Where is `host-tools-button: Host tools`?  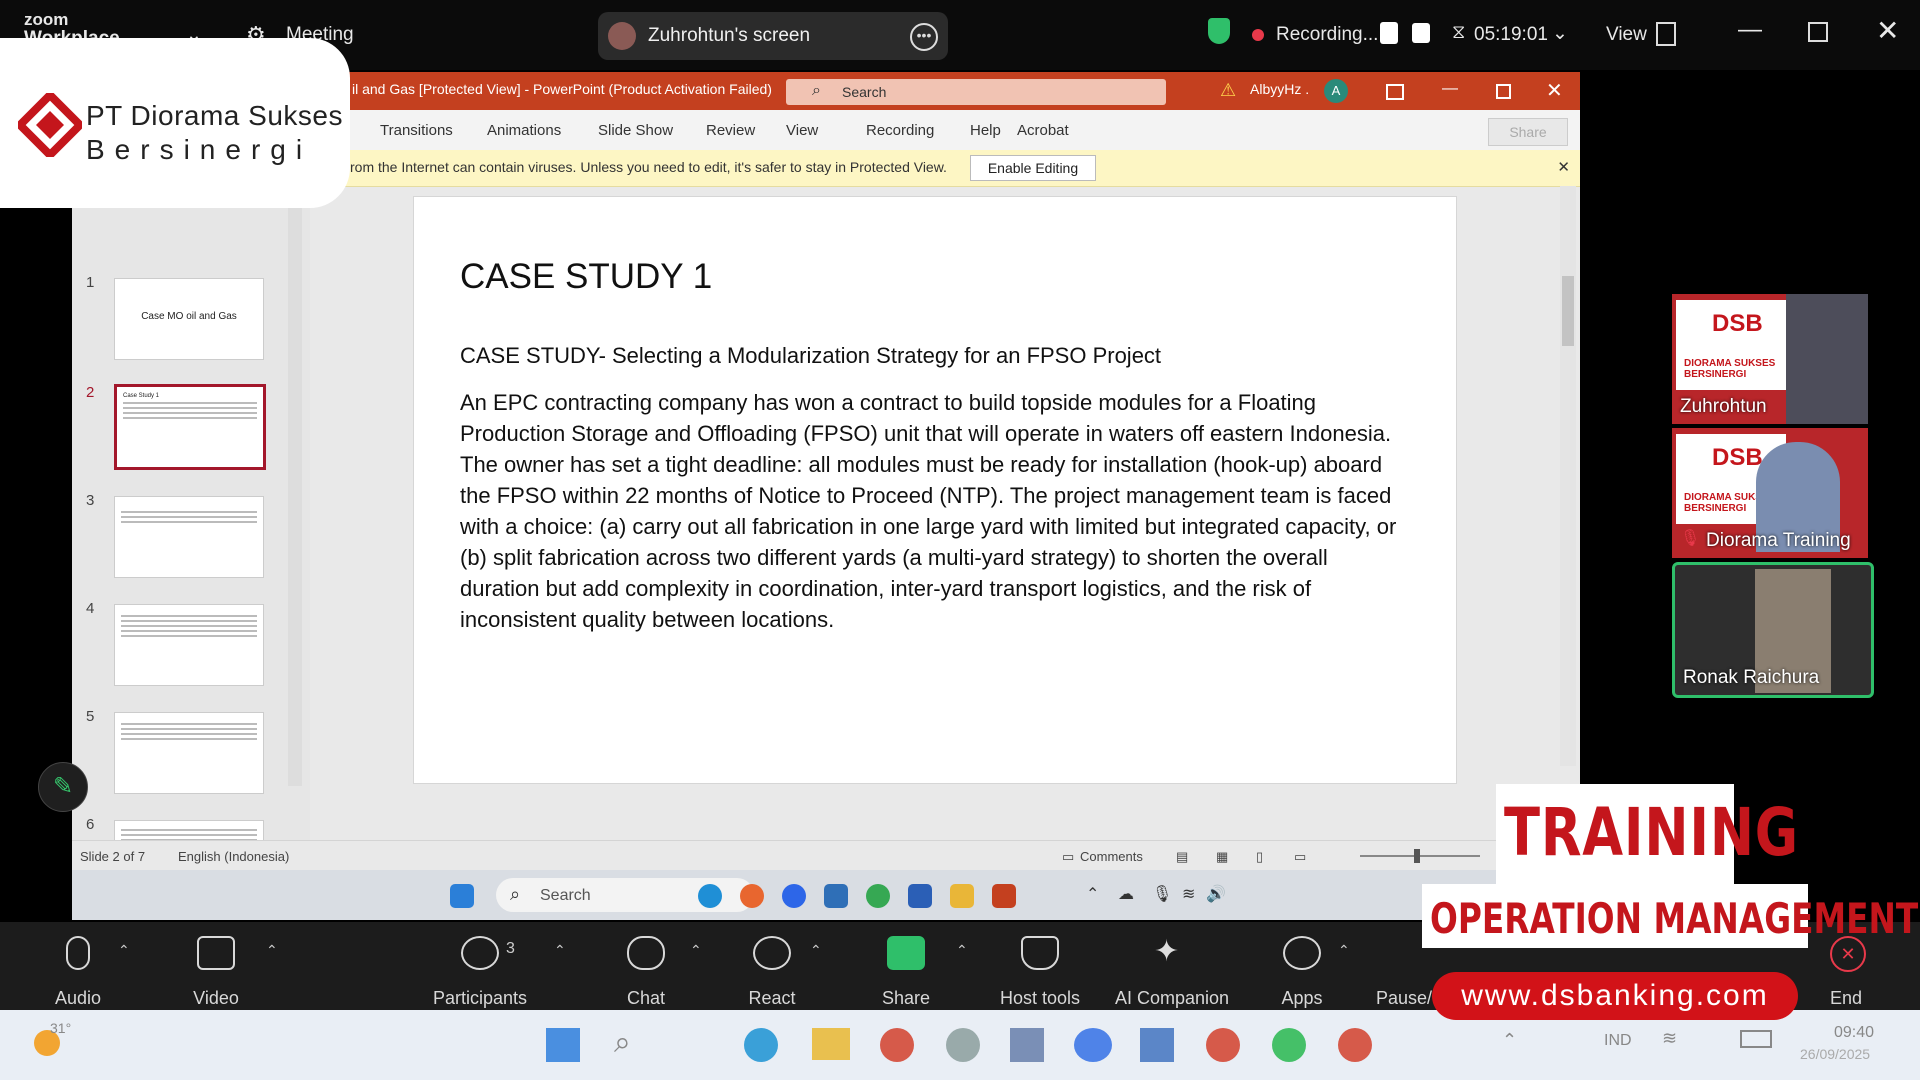
host-tools-button: Host tools is located at coordinates (1040, 998).